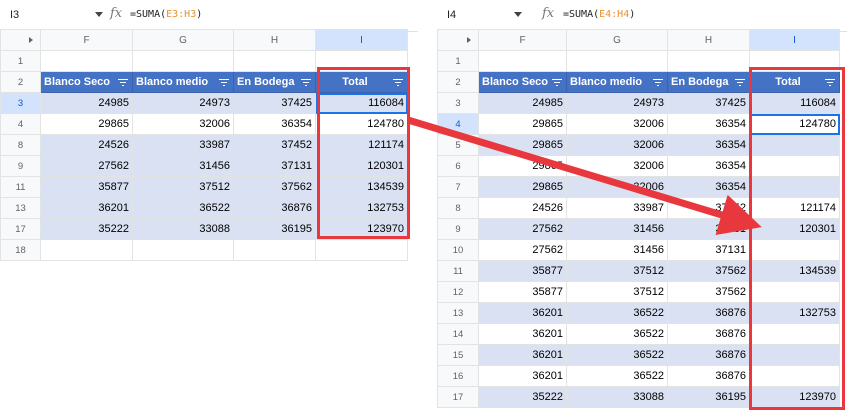 The height and width of the screenshot is (411, 847). Describe the element at coordinates (458, 397) in the screenshot. I see `row-header: 17` at that location.